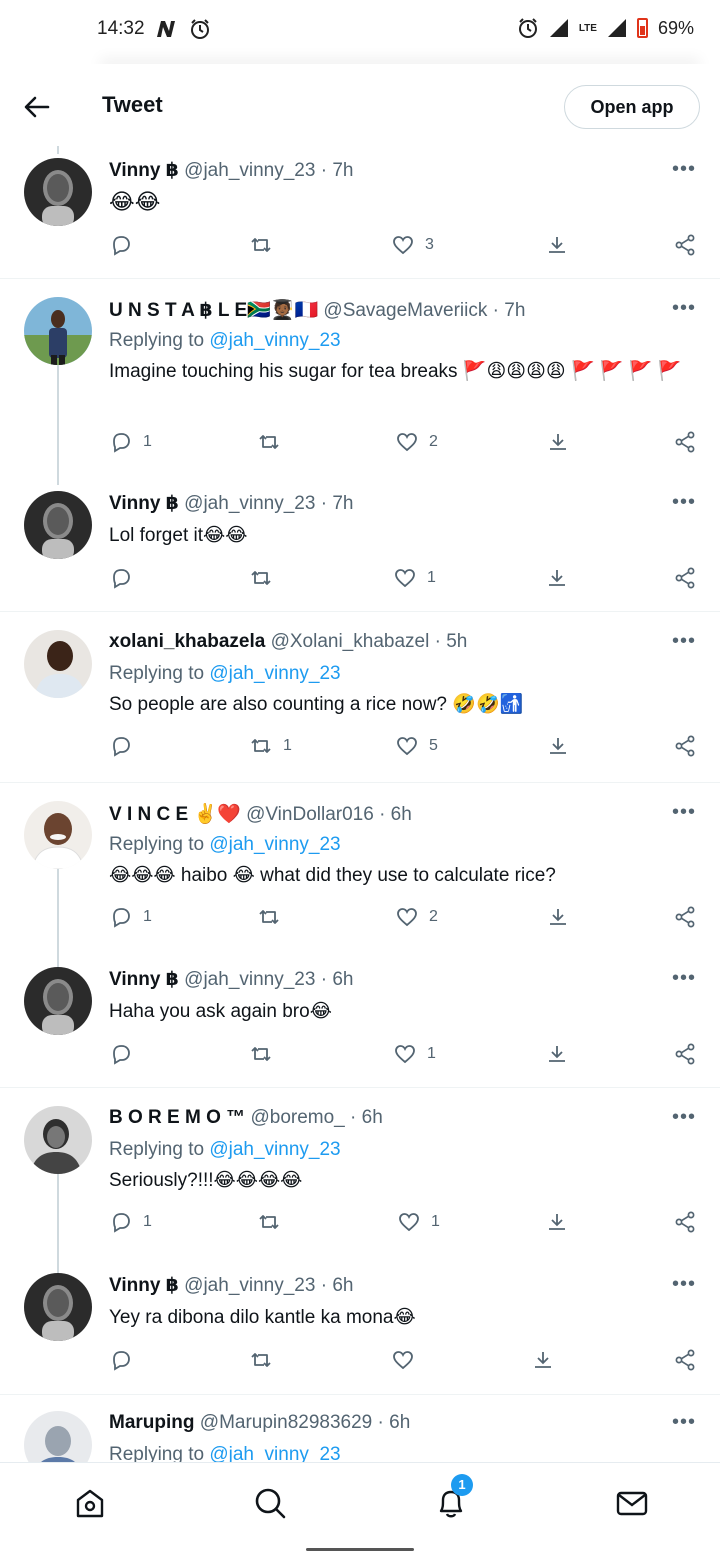 This screenshot has height=1560, width=720. Describe the element at coordinates (360, 1549) in the screenshot. I see `gesture-bar` at that location.